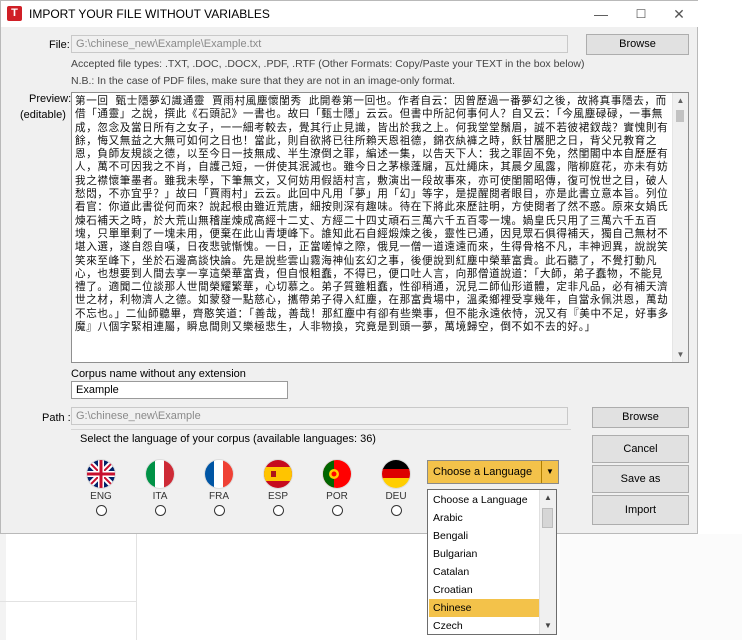 This screenshot has width=742, height=640. What do you see at coordinates (640, 417) in the screenshot?
I see `path-browse-button: Browse` at bounding box center [640, 417].